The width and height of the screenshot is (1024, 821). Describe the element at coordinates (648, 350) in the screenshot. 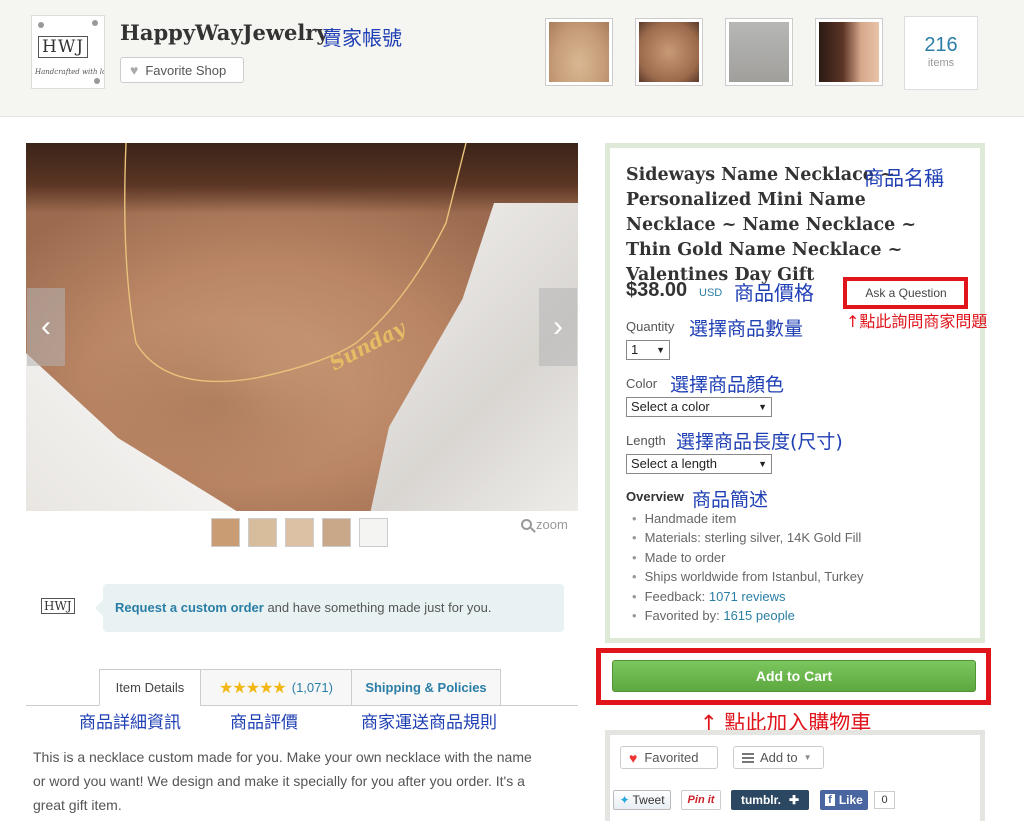

I see `quantity-select: 1 ▼` at that location.